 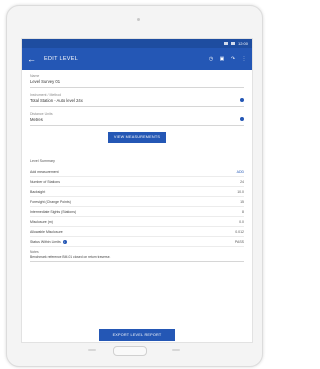 I want to click on status-bar: 12:00, so click(x=137, y=43).